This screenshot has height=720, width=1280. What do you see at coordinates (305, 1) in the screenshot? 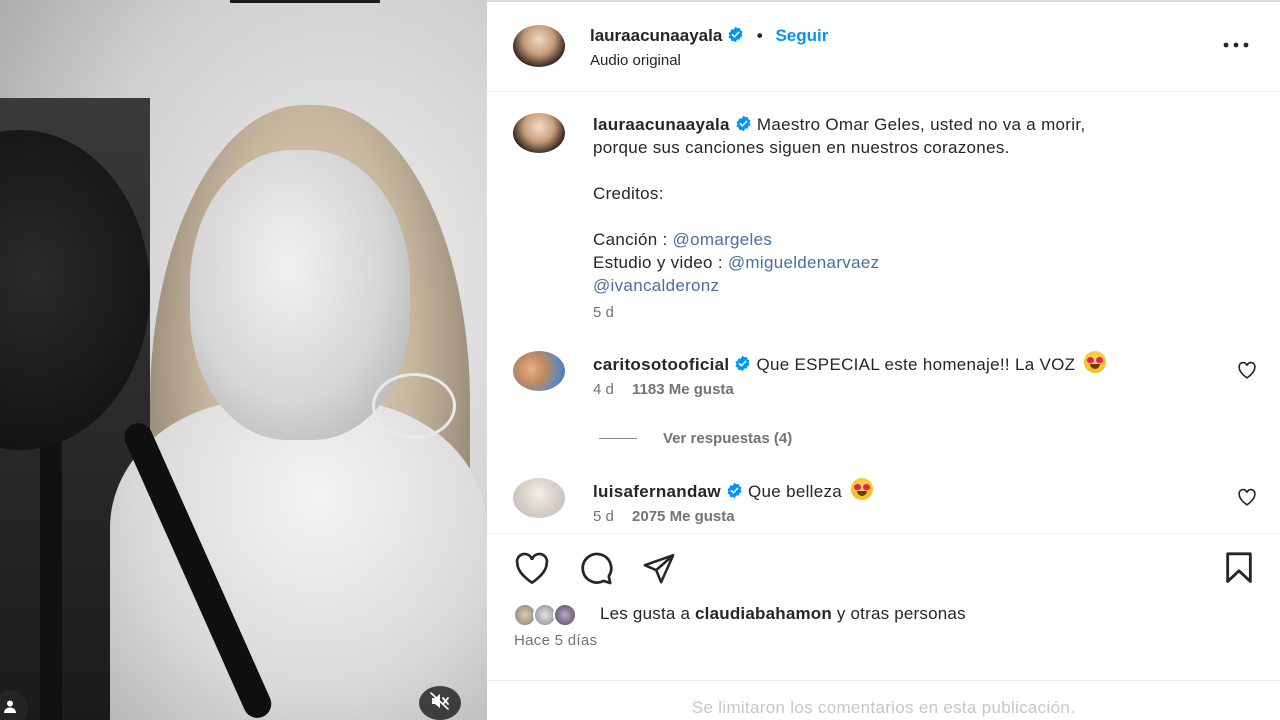
I see `video-top-edge` at bounding box center [305, 1].